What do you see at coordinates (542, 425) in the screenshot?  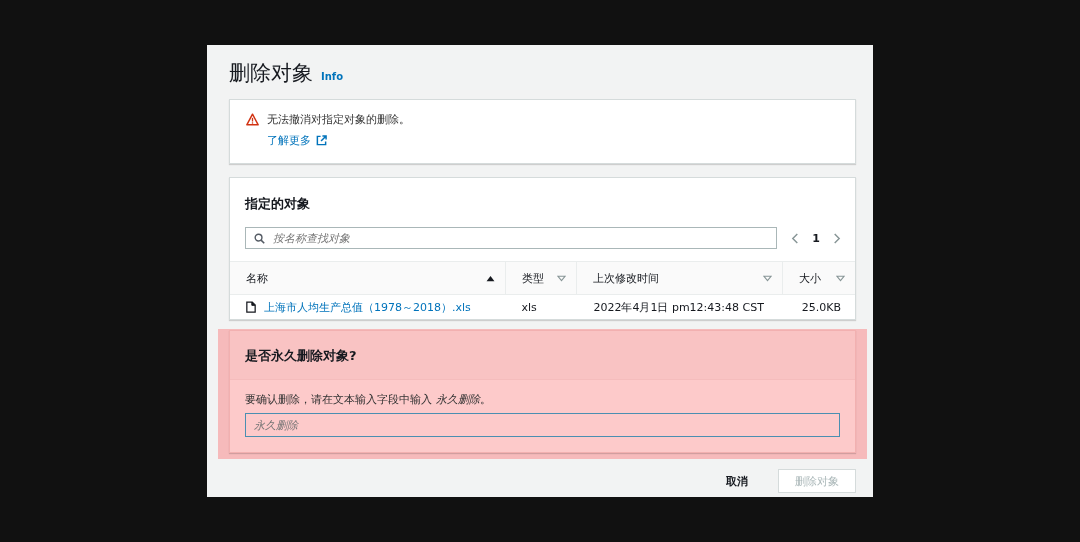 I see `confirm-input-field: 永久删除` at bounding box center [542, 425].